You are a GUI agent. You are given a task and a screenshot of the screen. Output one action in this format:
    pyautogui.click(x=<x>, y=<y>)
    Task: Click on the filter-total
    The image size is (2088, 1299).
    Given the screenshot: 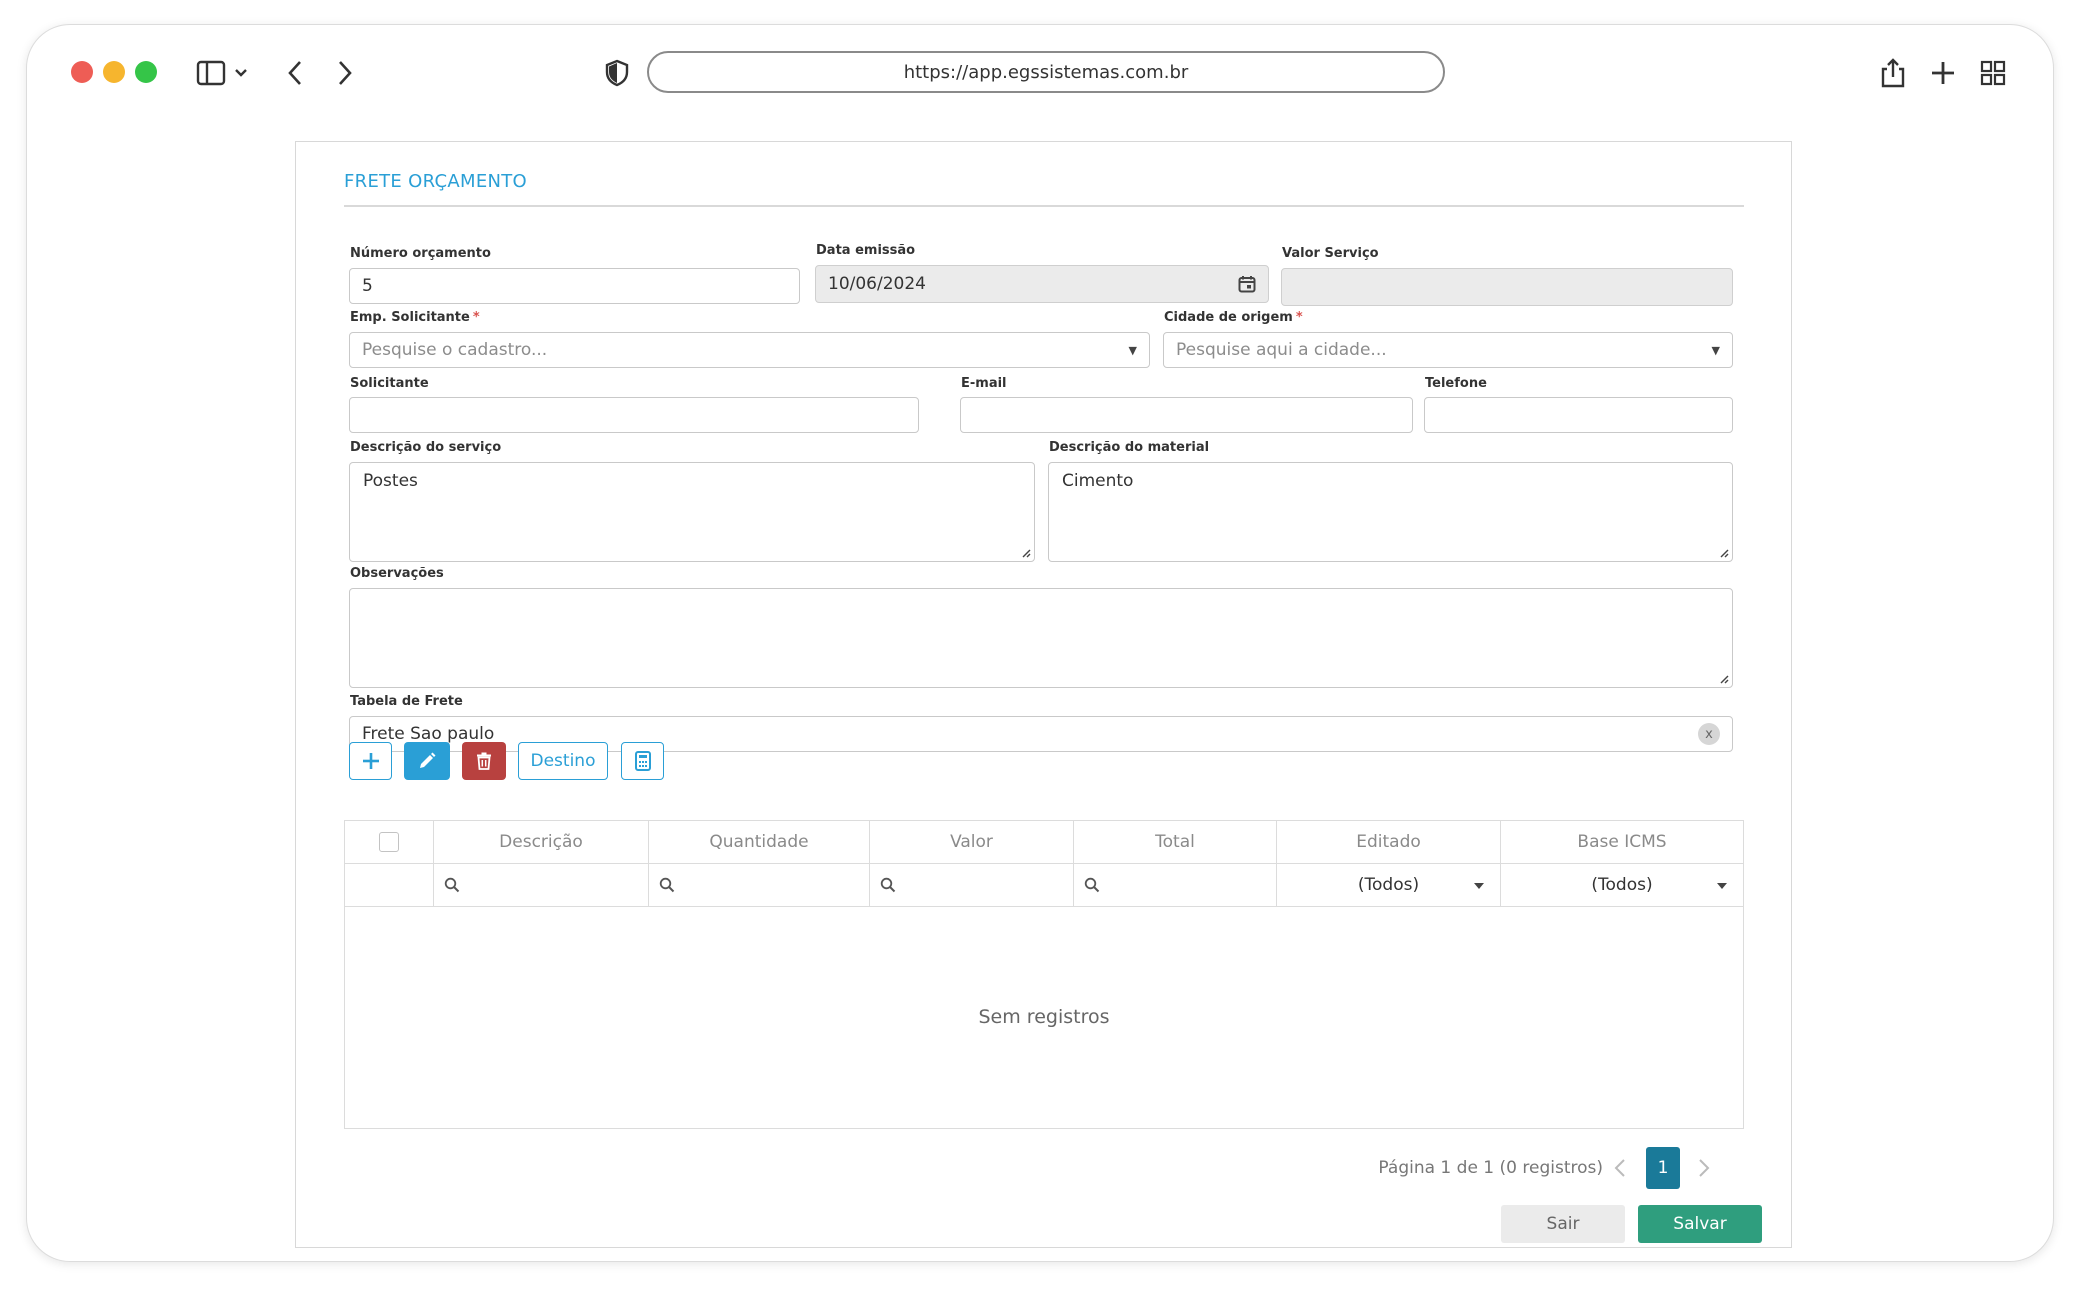 What is the action you would take?
    pyautogui.click(x=1175, y=885)
    